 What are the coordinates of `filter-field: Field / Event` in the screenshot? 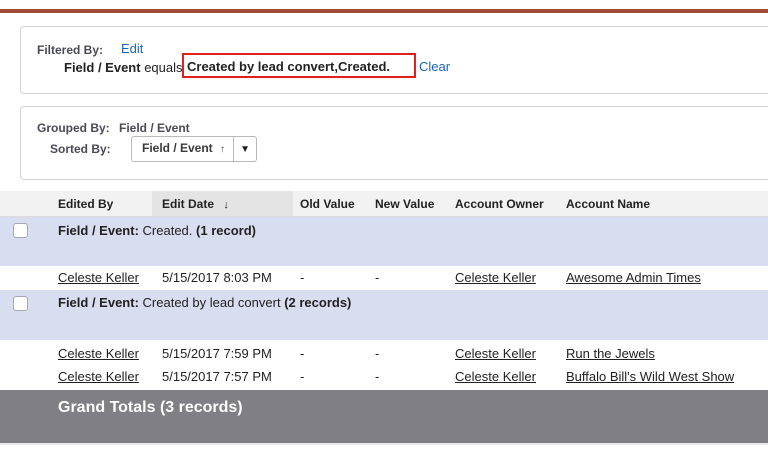 It's located at (102, 67).